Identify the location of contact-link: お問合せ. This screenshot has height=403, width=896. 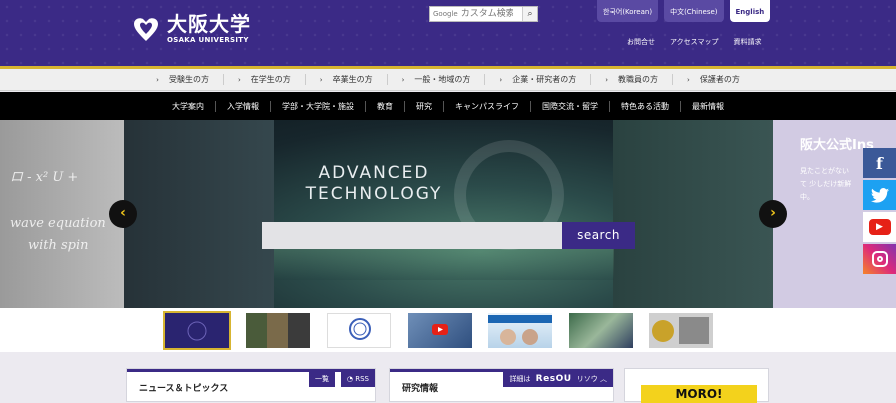
(641, 42).